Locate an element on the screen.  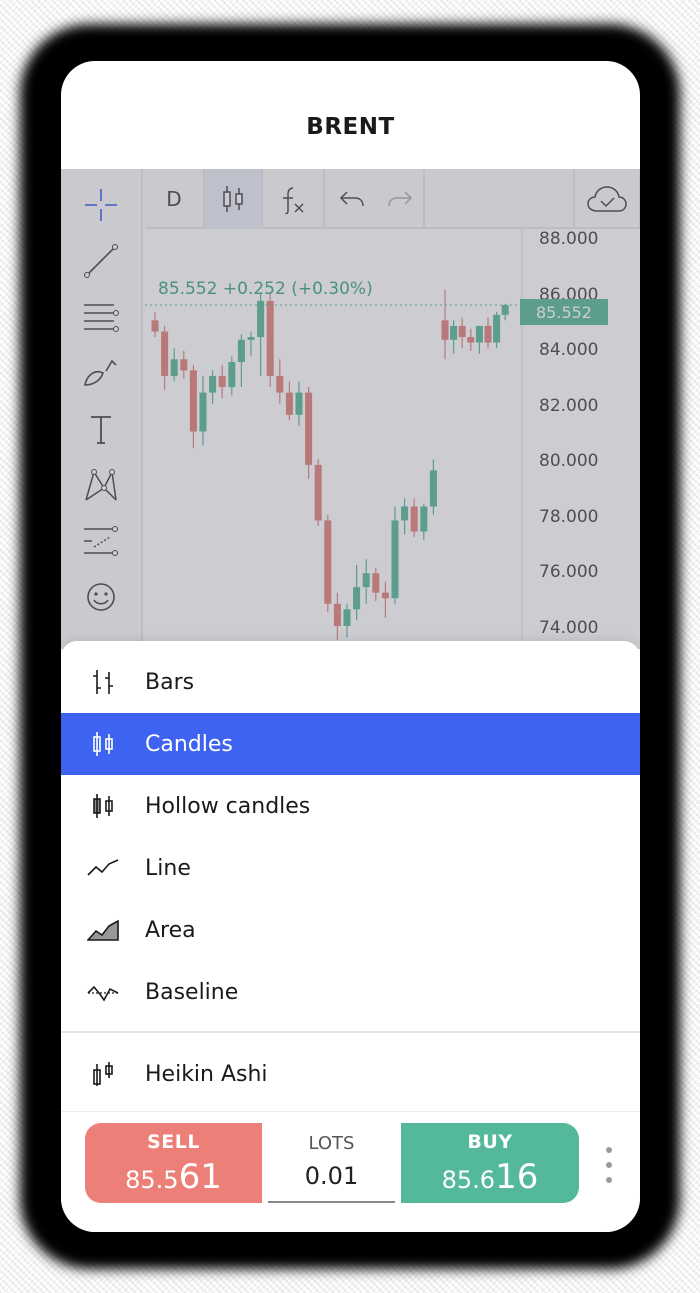
text-icon is located at coordinates (101, 429).